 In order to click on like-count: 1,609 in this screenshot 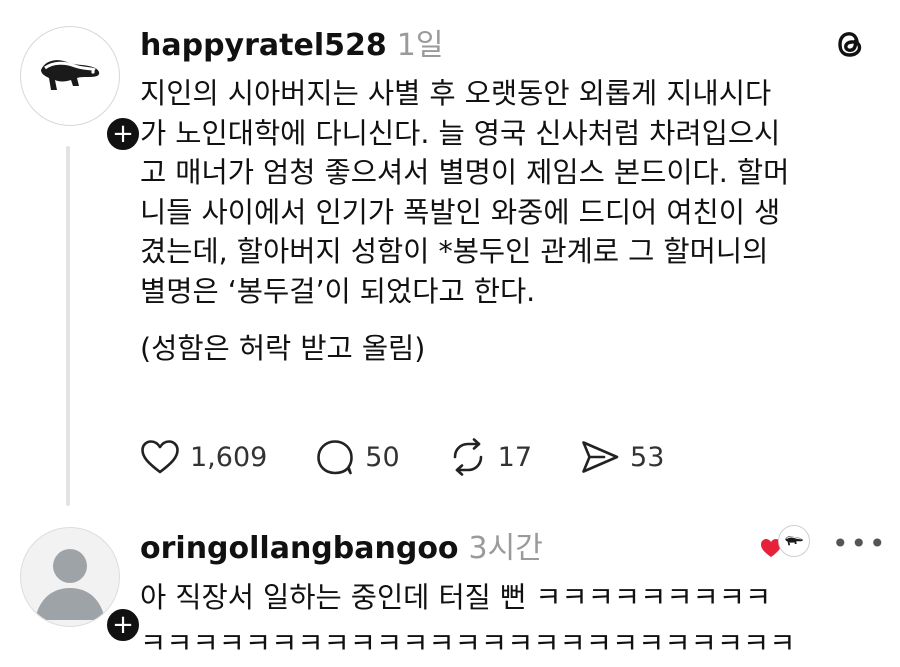, I will do `click(229, 457)`.